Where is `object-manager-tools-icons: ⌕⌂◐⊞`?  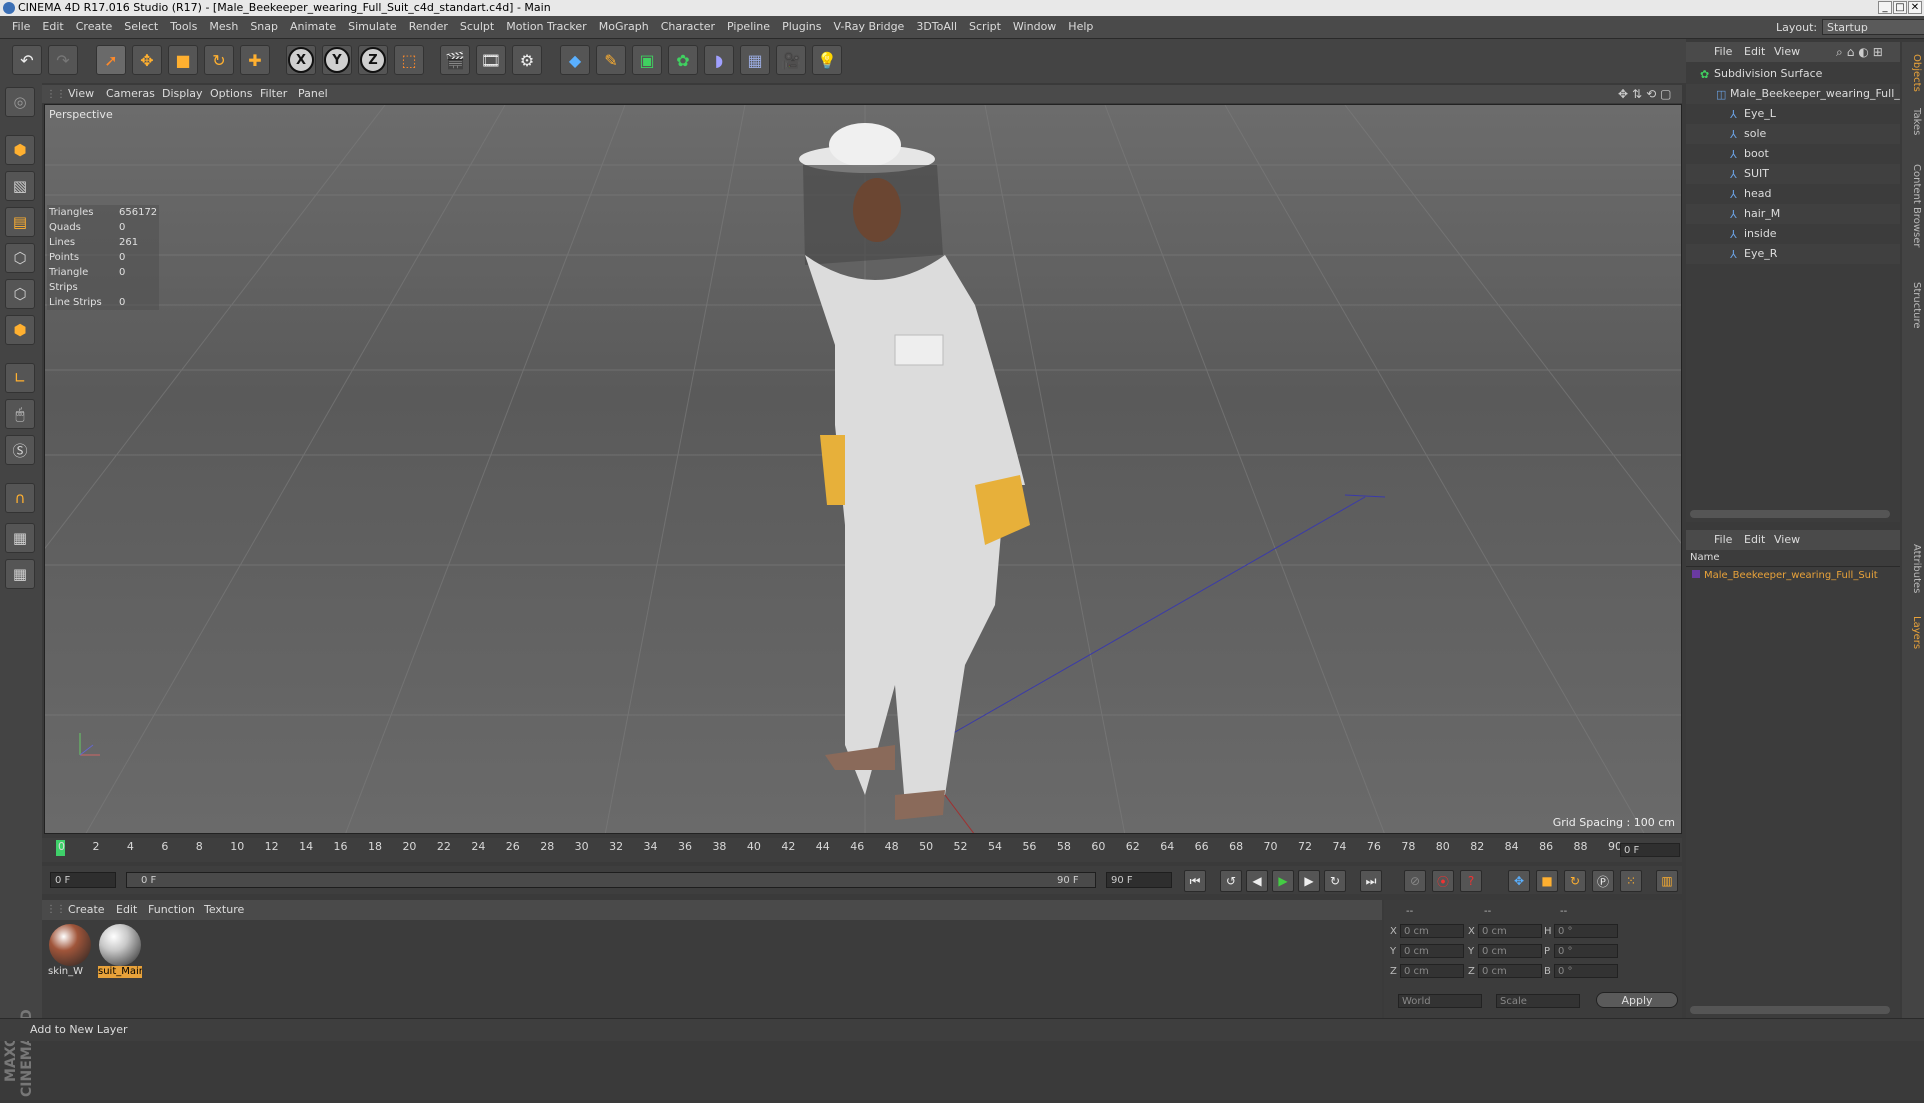
object-manager-tools-icons: ⌕⌂◐⊞ is located at coordinates (1861, 52).